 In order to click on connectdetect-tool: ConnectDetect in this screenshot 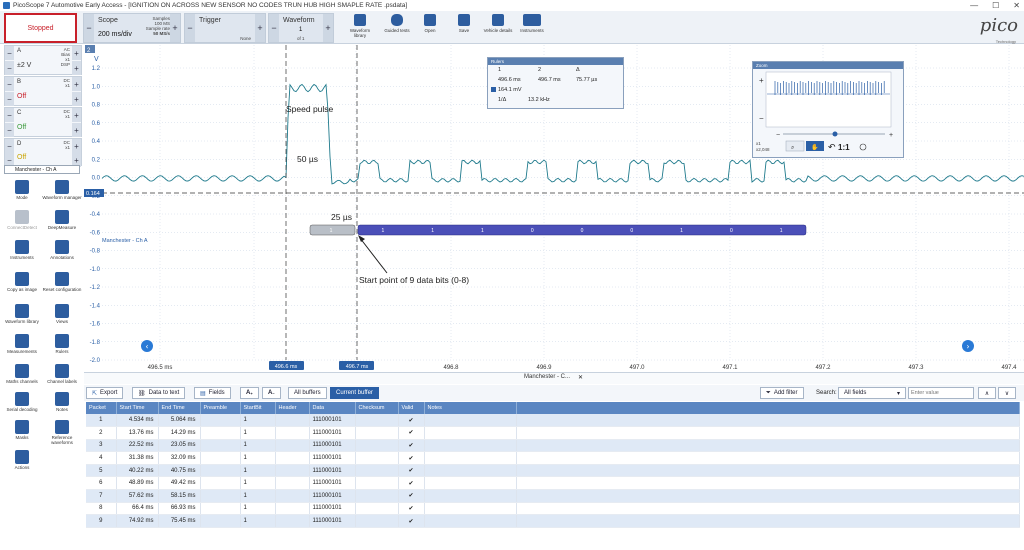, I will do `click(22, 220)`.